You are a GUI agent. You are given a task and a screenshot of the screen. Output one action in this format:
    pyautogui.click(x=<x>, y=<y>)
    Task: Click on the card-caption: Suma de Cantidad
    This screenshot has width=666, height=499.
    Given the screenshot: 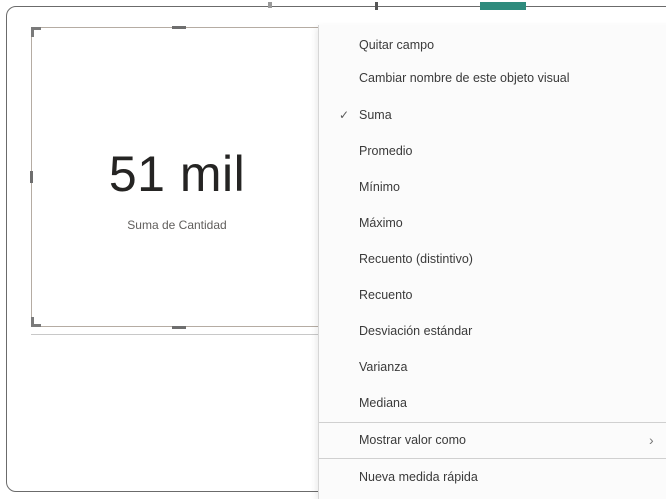 What is the action you would take?
    pyautogui.click(x=177, y=225)
    